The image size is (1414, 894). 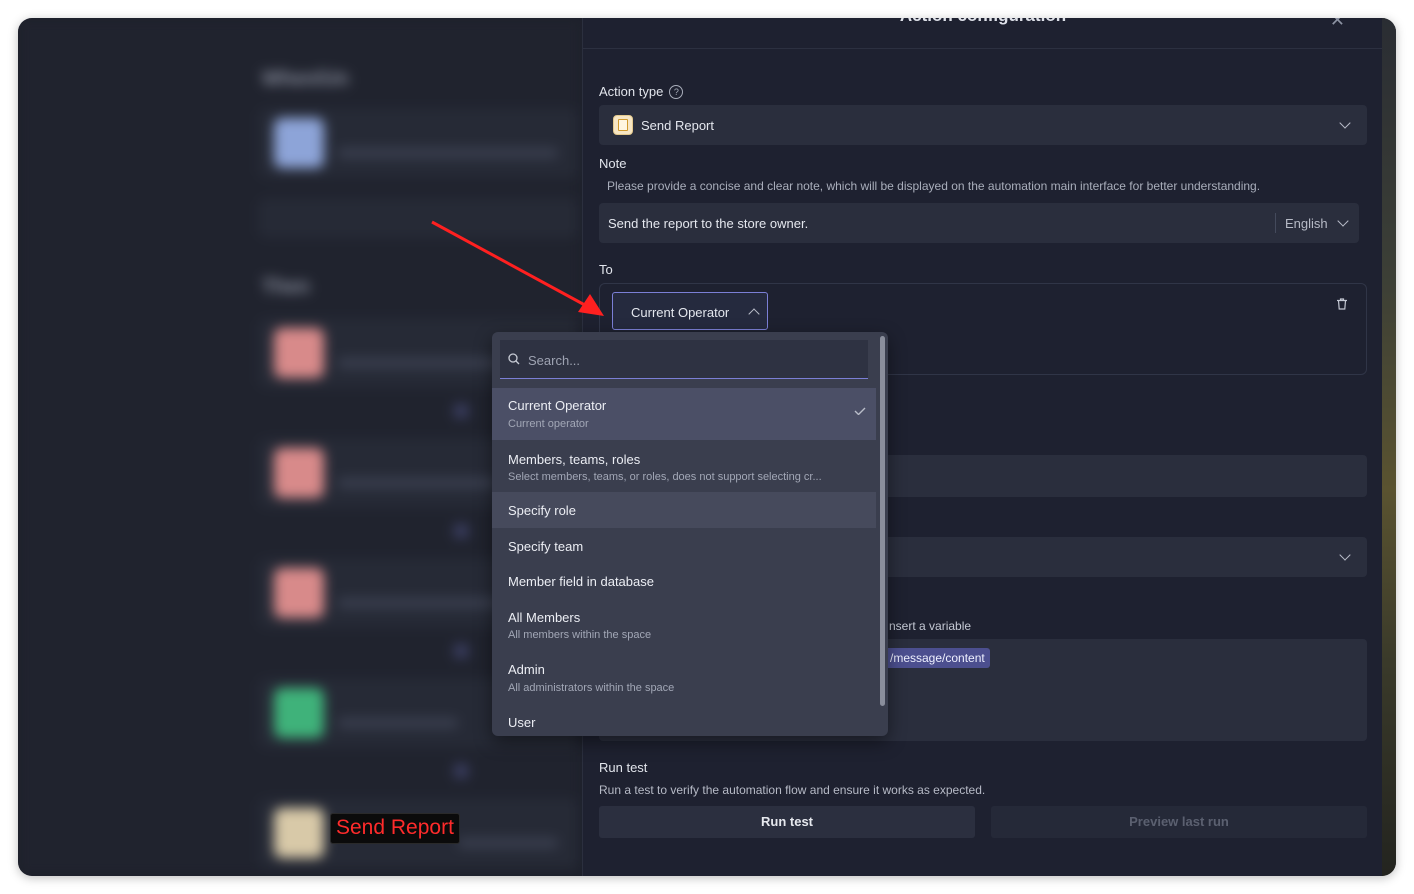 I want to click on recipient-type-button: Current Operator, so click(x=690, y=311).